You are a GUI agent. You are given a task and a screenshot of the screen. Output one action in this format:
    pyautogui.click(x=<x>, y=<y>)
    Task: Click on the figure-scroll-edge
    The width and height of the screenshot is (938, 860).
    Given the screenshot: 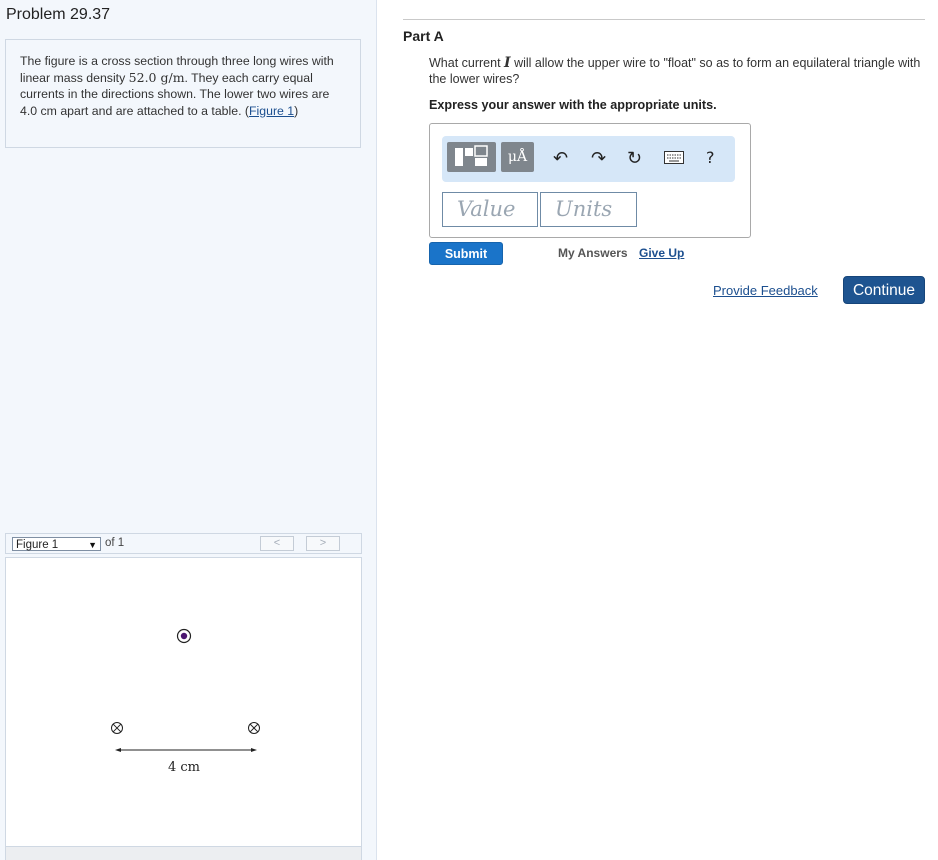 What is the action you would take?
    pyautogui.click(x=183, y=853)
    